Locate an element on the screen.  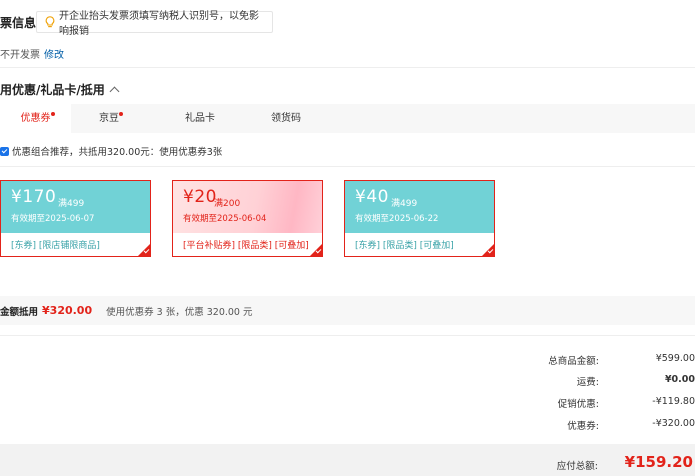
tab-jingdou-label: 京豆 is located at coordinates (109, 118).